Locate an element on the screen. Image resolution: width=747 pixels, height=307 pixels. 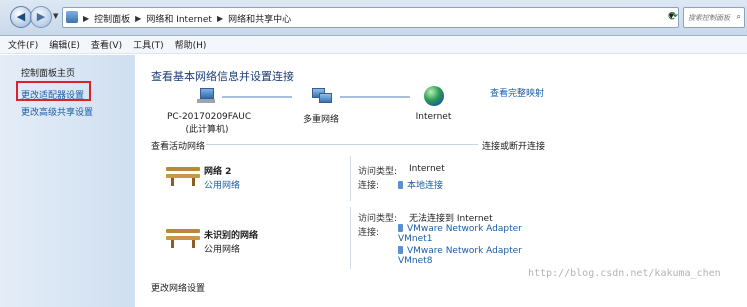
map-node-internet: Internet is located at coordinates (433, 117).